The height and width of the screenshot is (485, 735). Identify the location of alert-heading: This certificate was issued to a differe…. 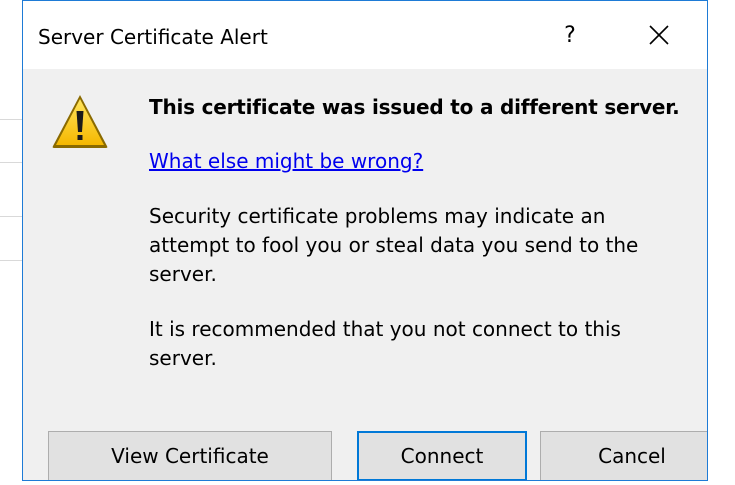
(414, 107).